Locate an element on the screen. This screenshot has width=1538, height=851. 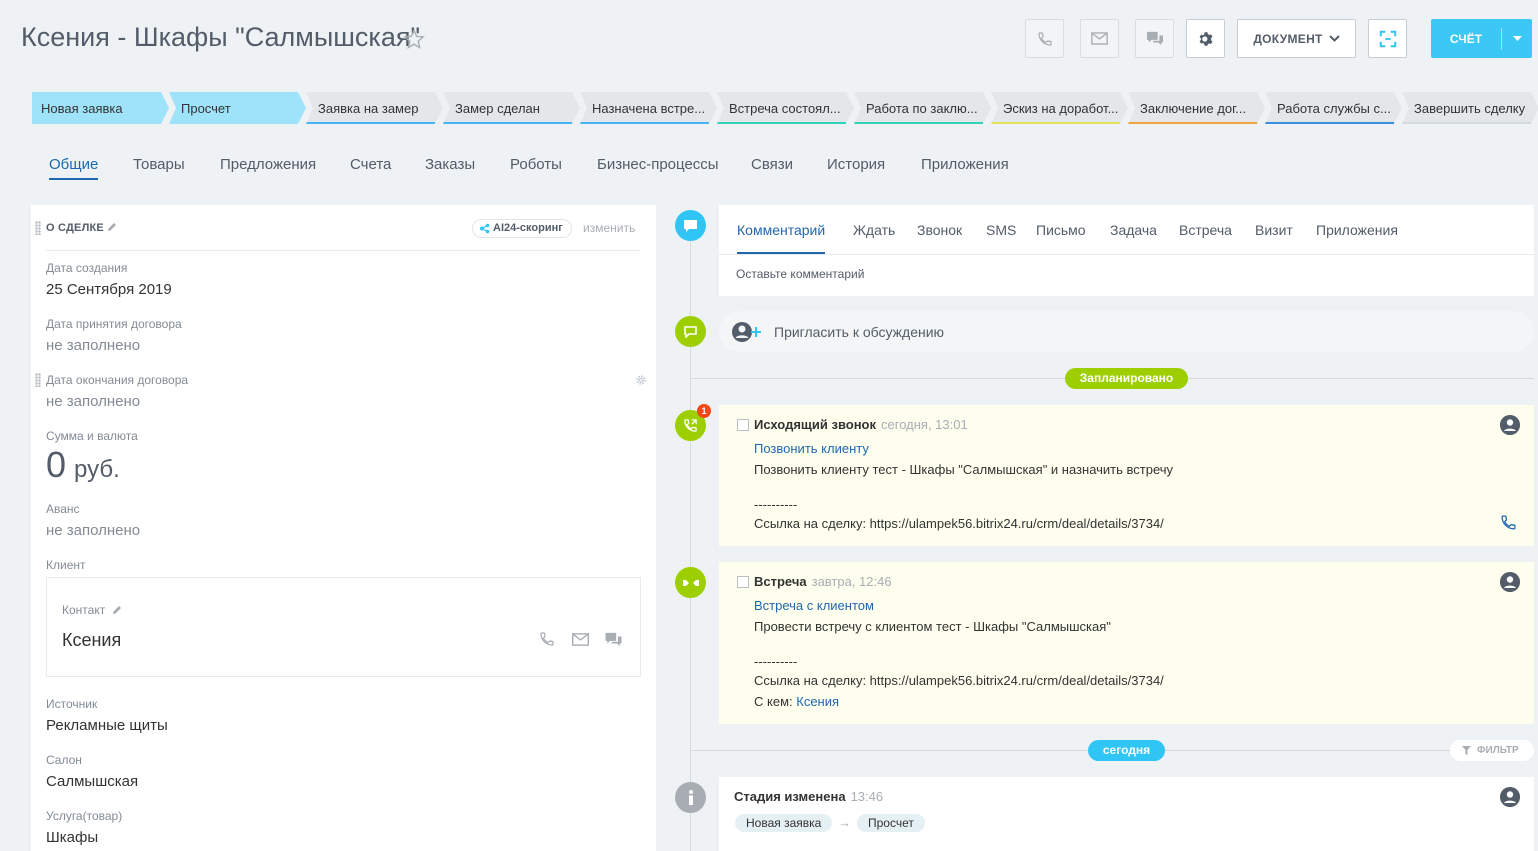
settings-button is located at coordinates (1205, 38).